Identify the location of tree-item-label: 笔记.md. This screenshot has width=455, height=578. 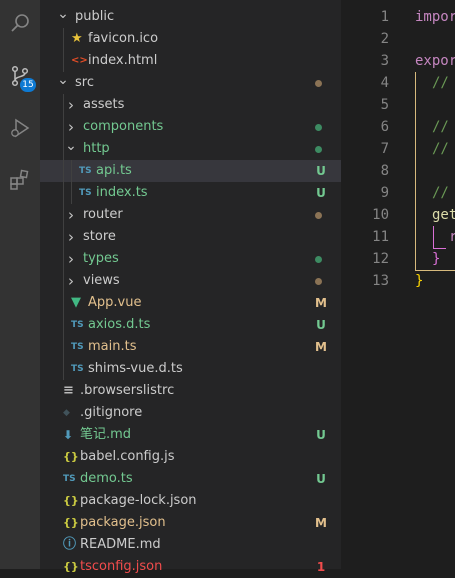
(106, 434).